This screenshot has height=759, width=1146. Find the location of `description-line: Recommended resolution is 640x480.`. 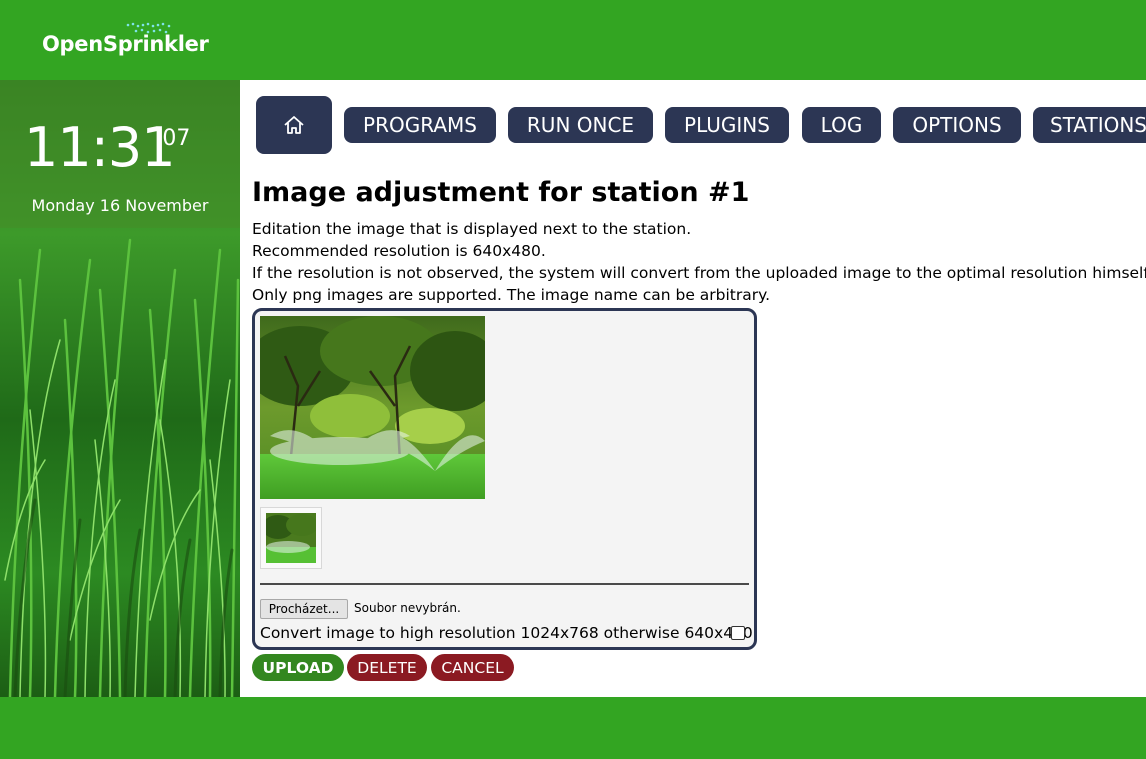

description-line: Recommended resolution is 640x480. is located at coordinates (399, 251).